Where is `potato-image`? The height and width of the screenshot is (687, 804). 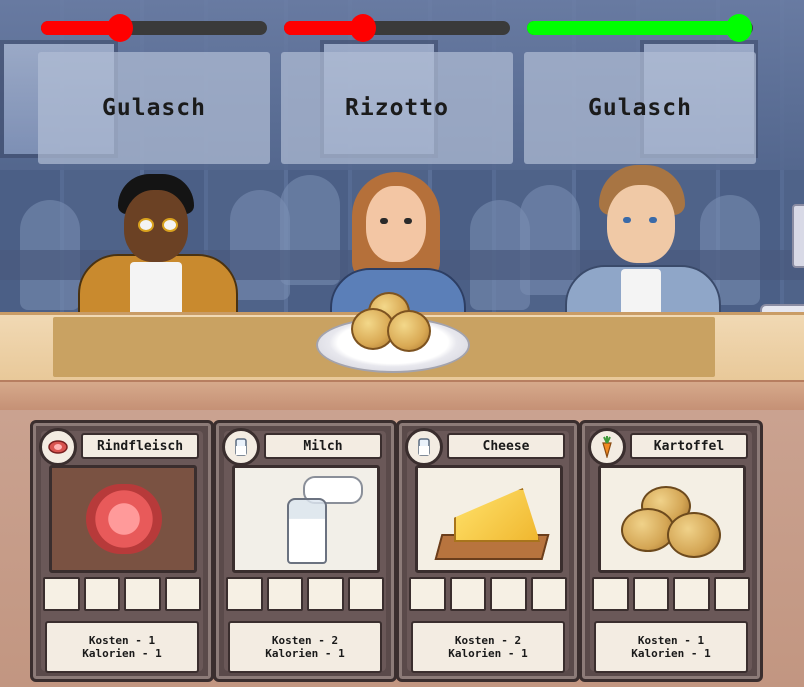 potato-image is located at coordinates (694, 535).